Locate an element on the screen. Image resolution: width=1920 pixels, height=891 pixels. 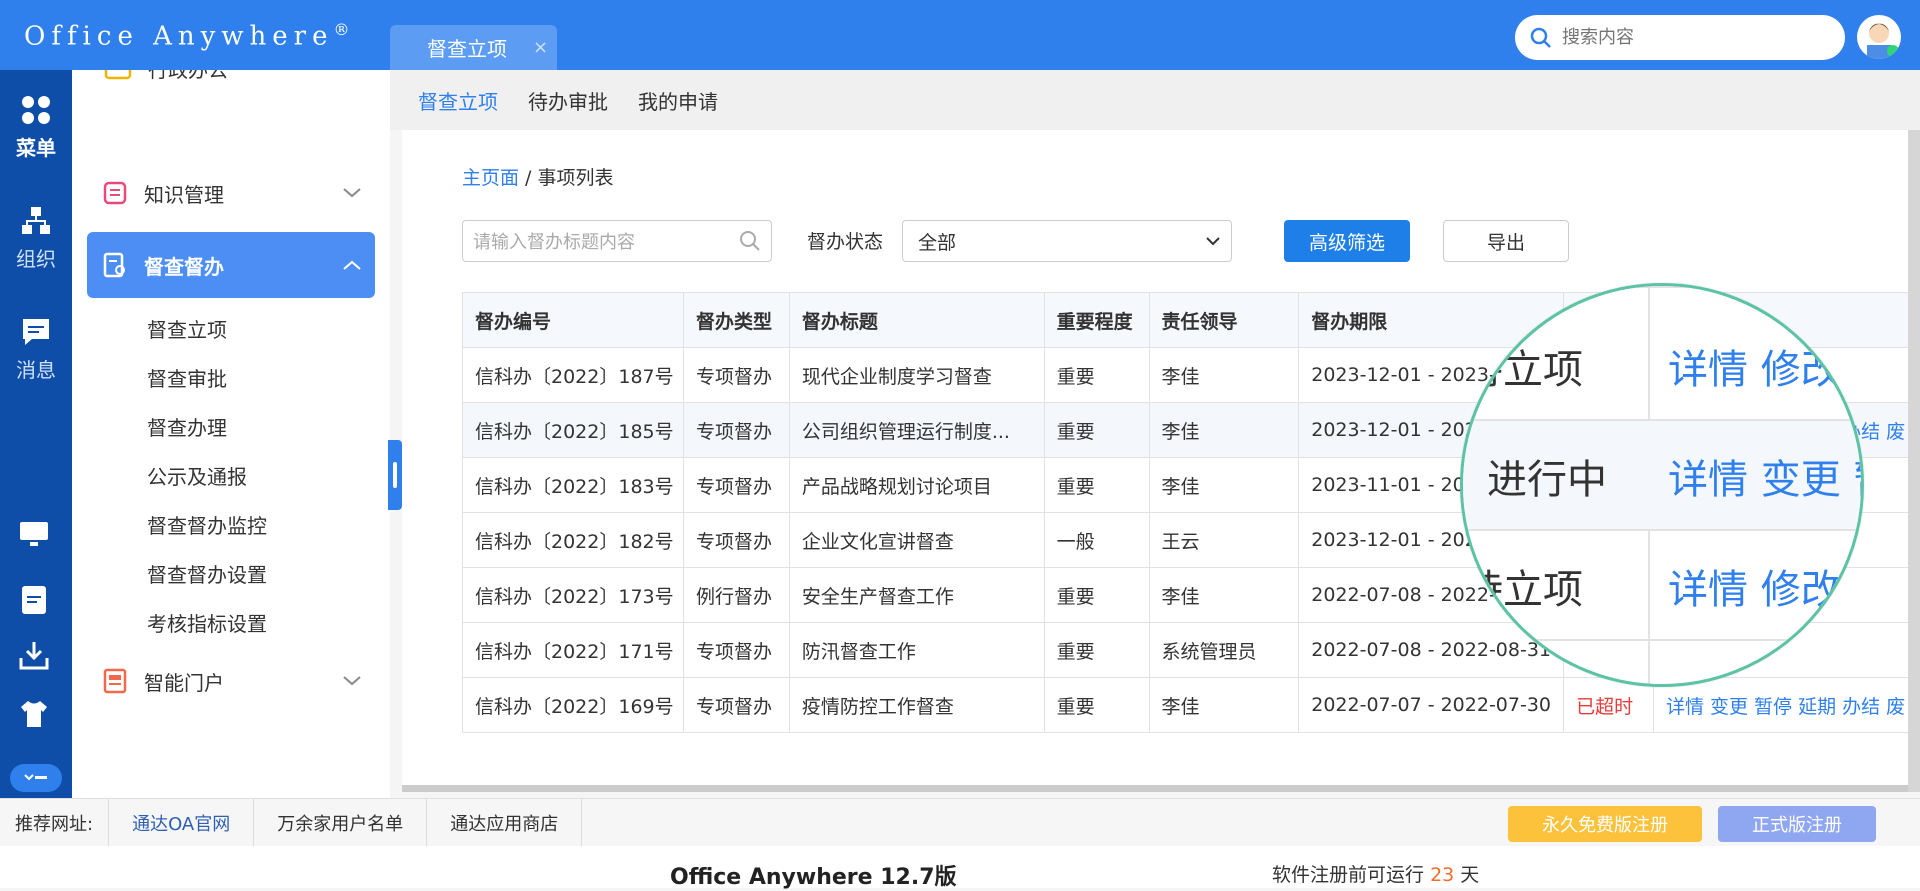
cell-actions: 详情变更暂停延期办结废 is located at coordinates (1786, 705).